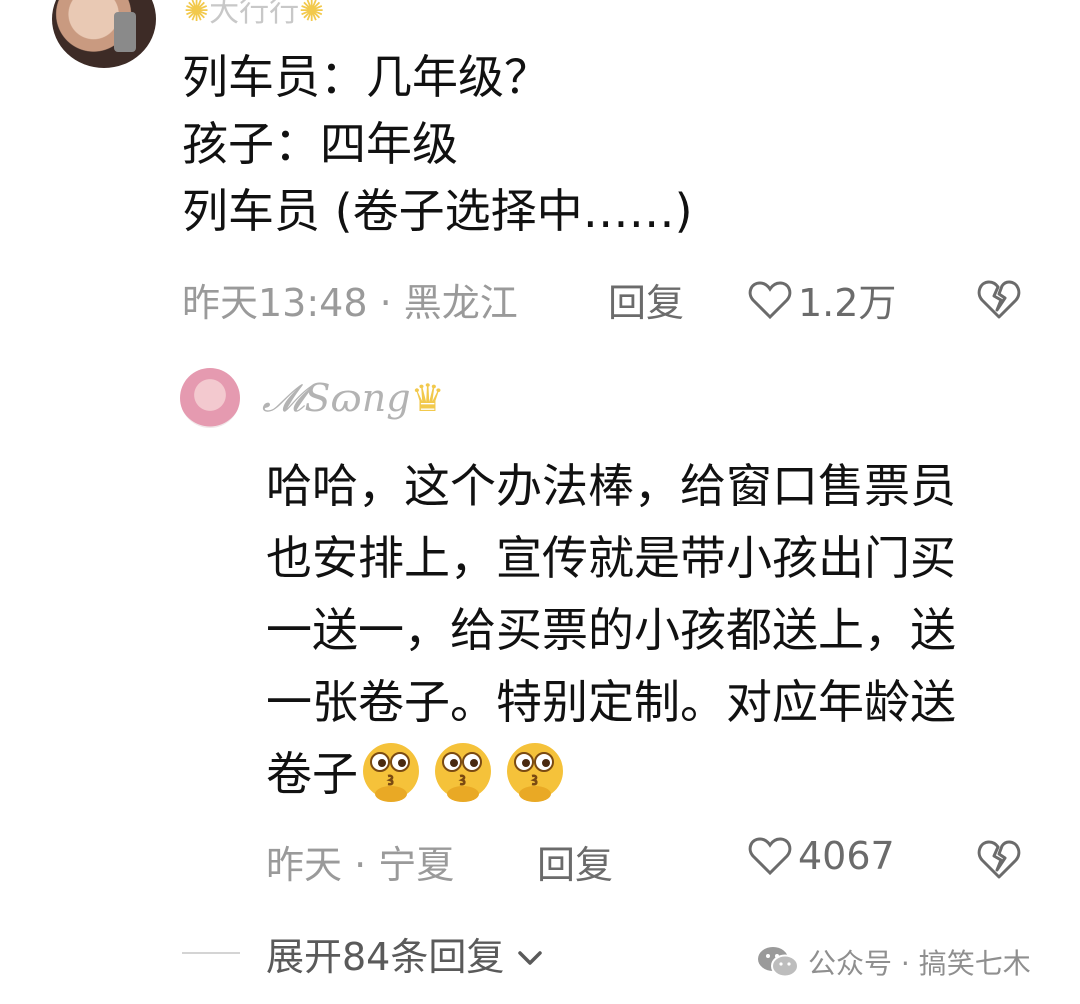  I want to click on comment-line: 列车员 (卷子选择中……), so click(437, 211).